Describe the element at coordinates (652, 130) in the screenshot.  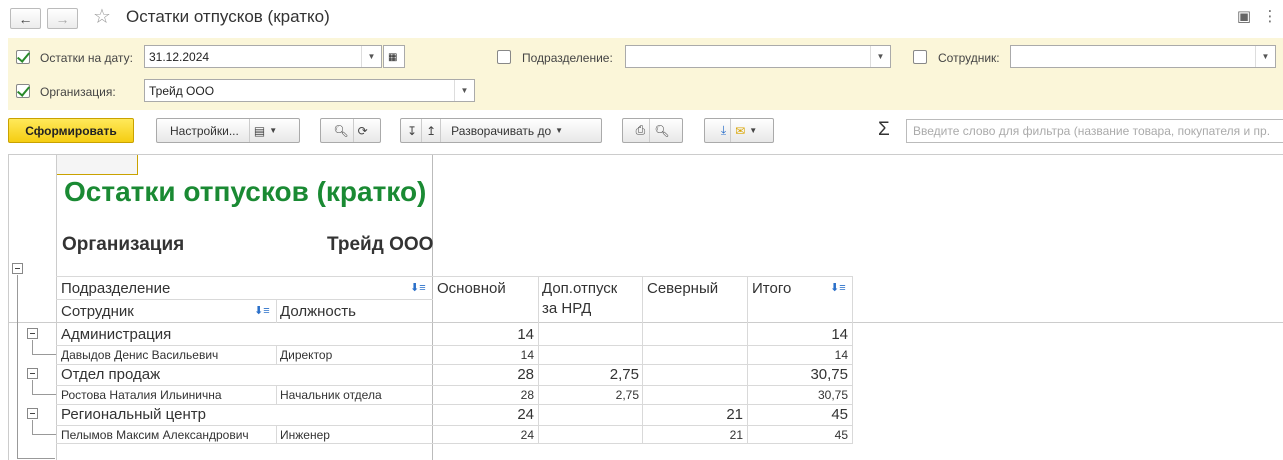
I see `print-group: ⎙ 🔍︎` at that location.